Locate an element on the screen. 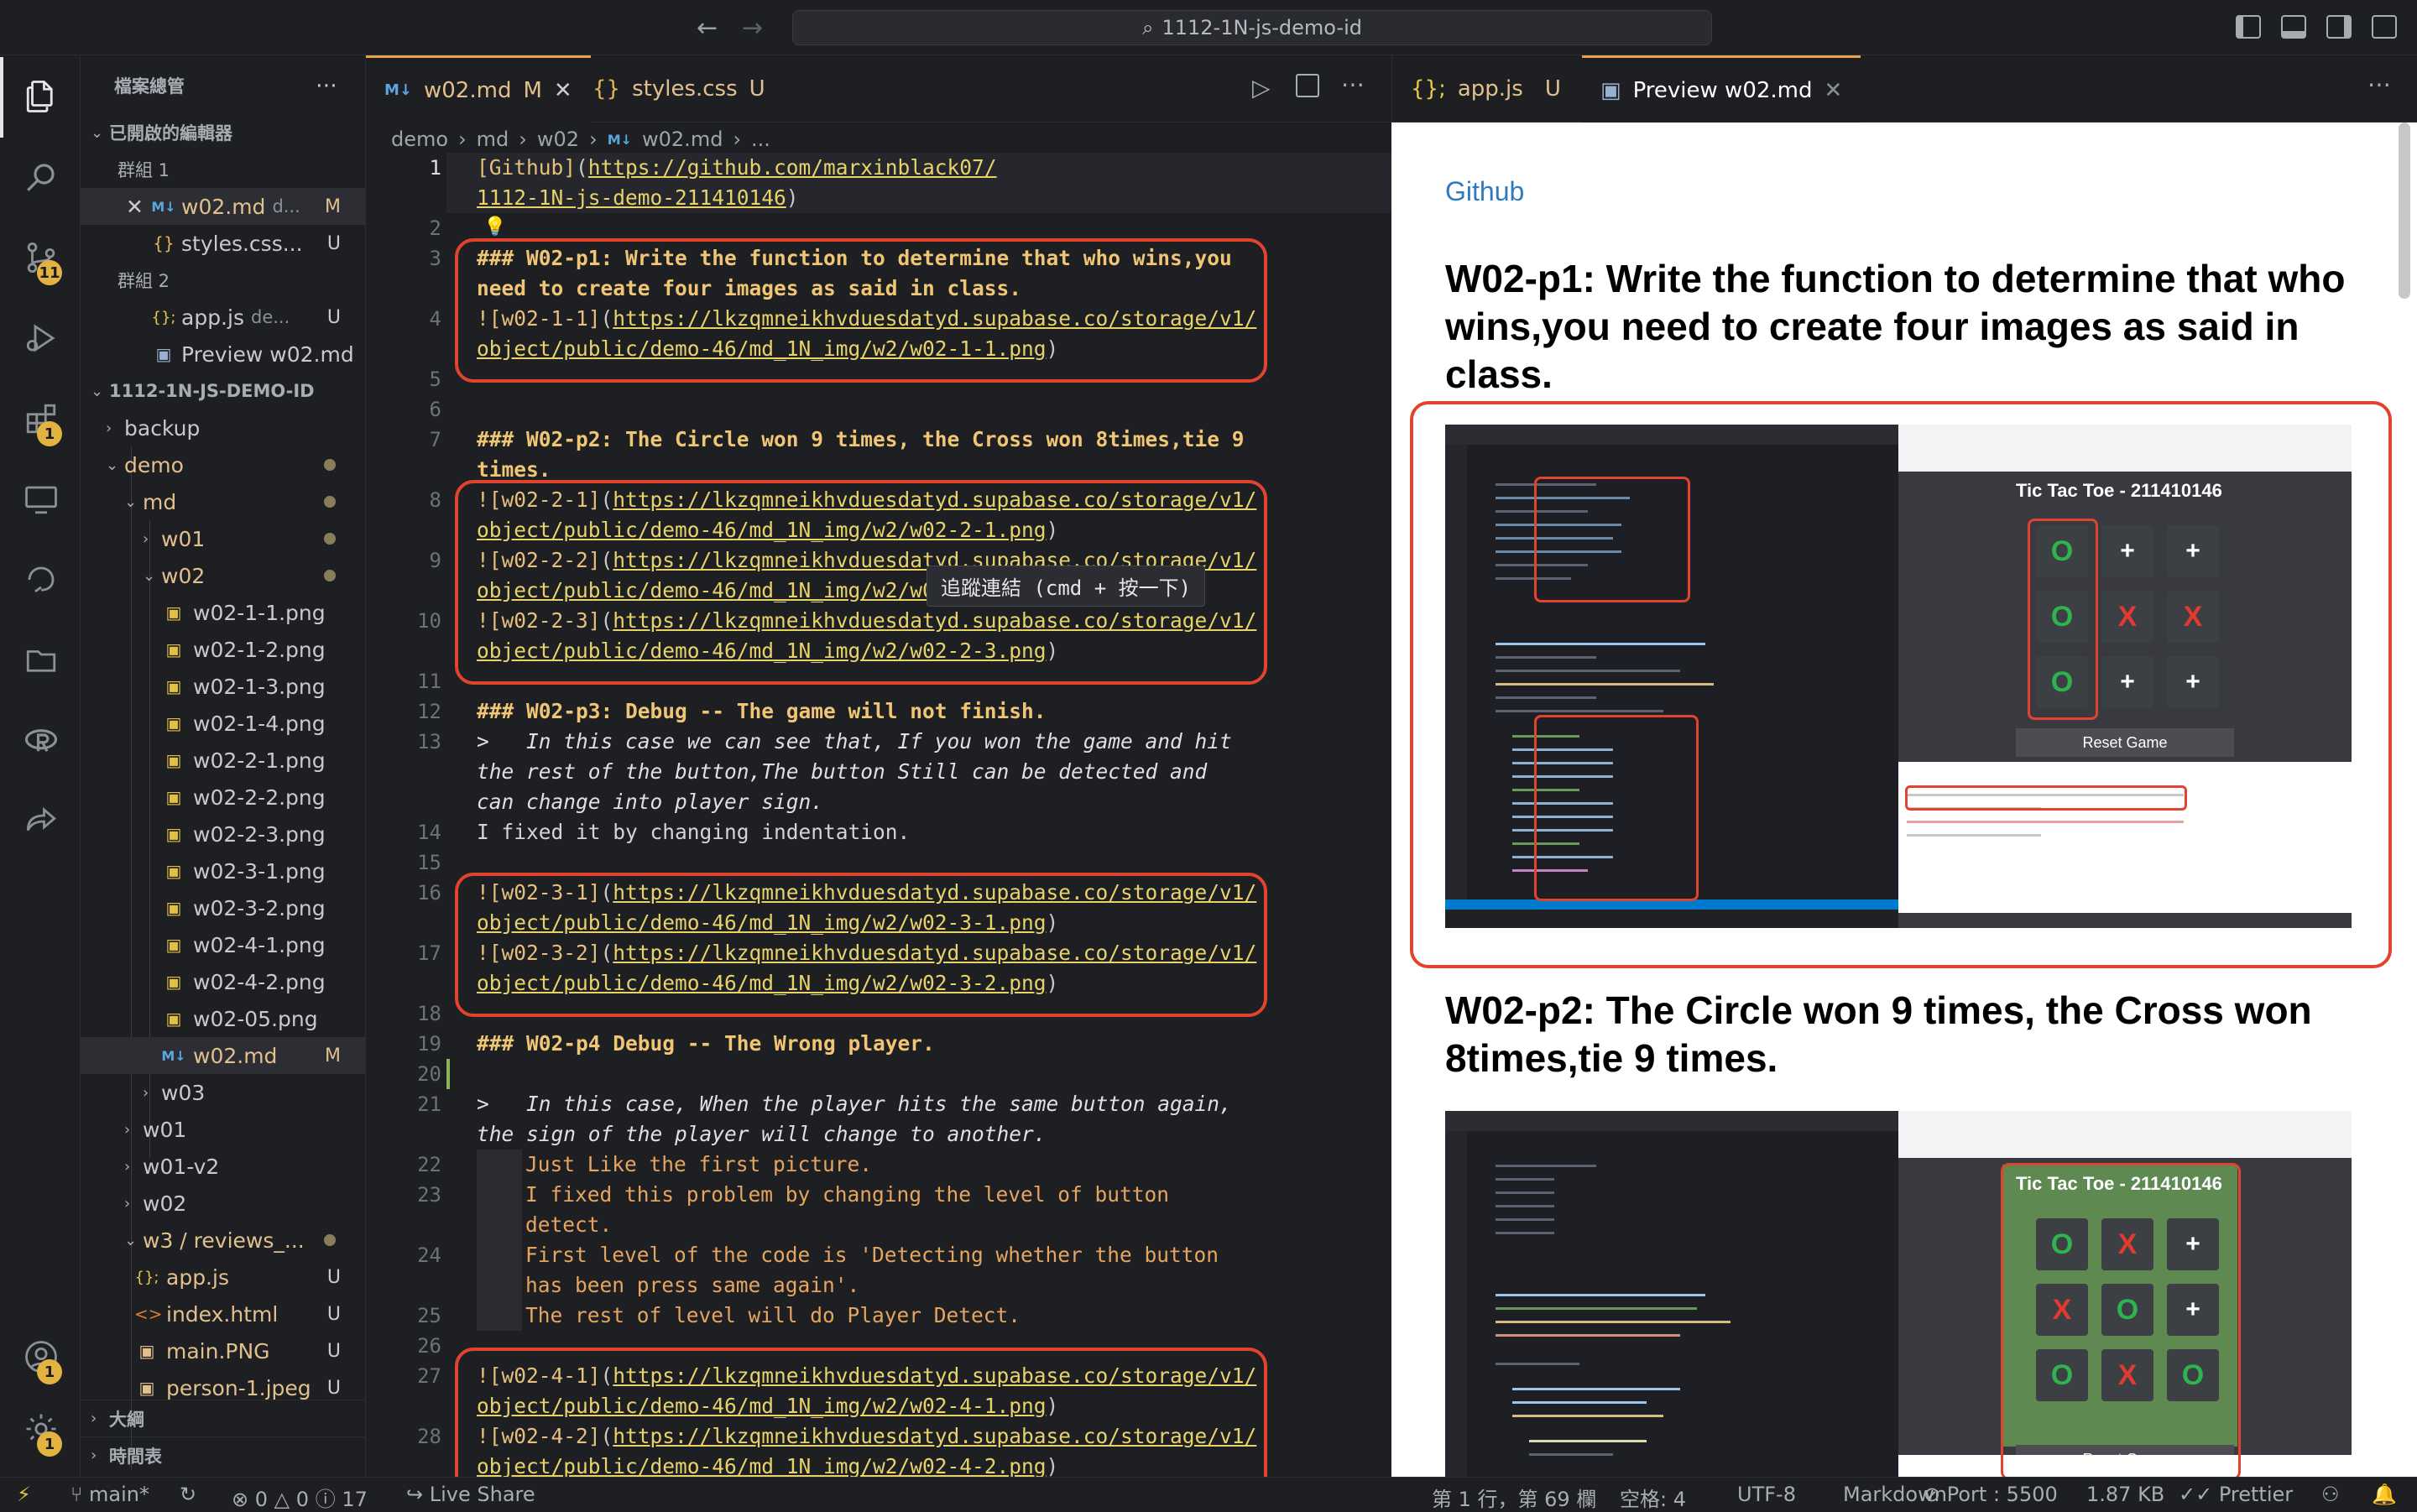 The height and width of the screenshot is (1512, 2417). prettier-indicator: ✓✓ Prettier is located at coordinates (2236, 1495).